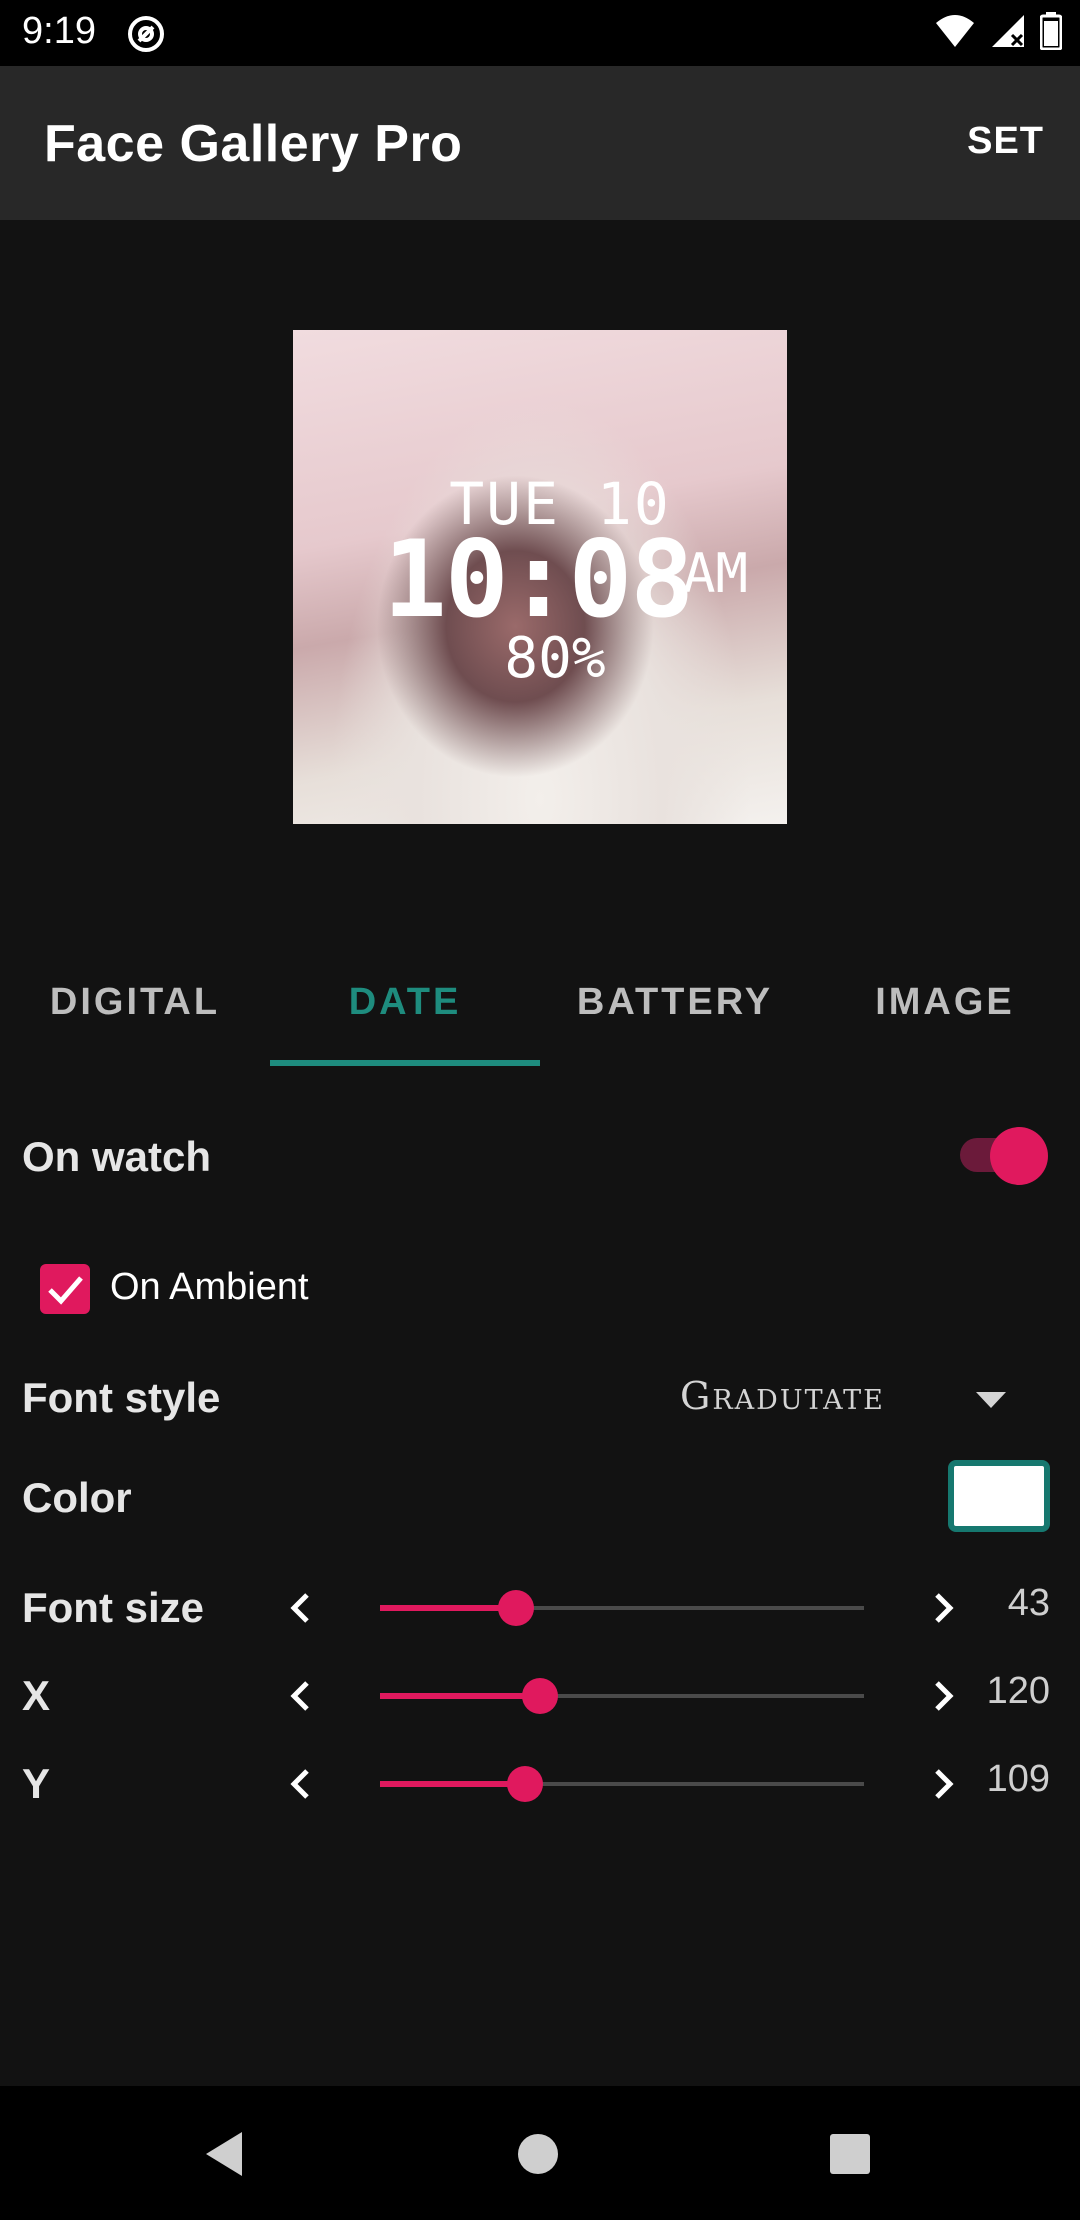  Describe the element at coordinates (540, 33) in the screenshot. I see `status-bar: 9:19` at that location.